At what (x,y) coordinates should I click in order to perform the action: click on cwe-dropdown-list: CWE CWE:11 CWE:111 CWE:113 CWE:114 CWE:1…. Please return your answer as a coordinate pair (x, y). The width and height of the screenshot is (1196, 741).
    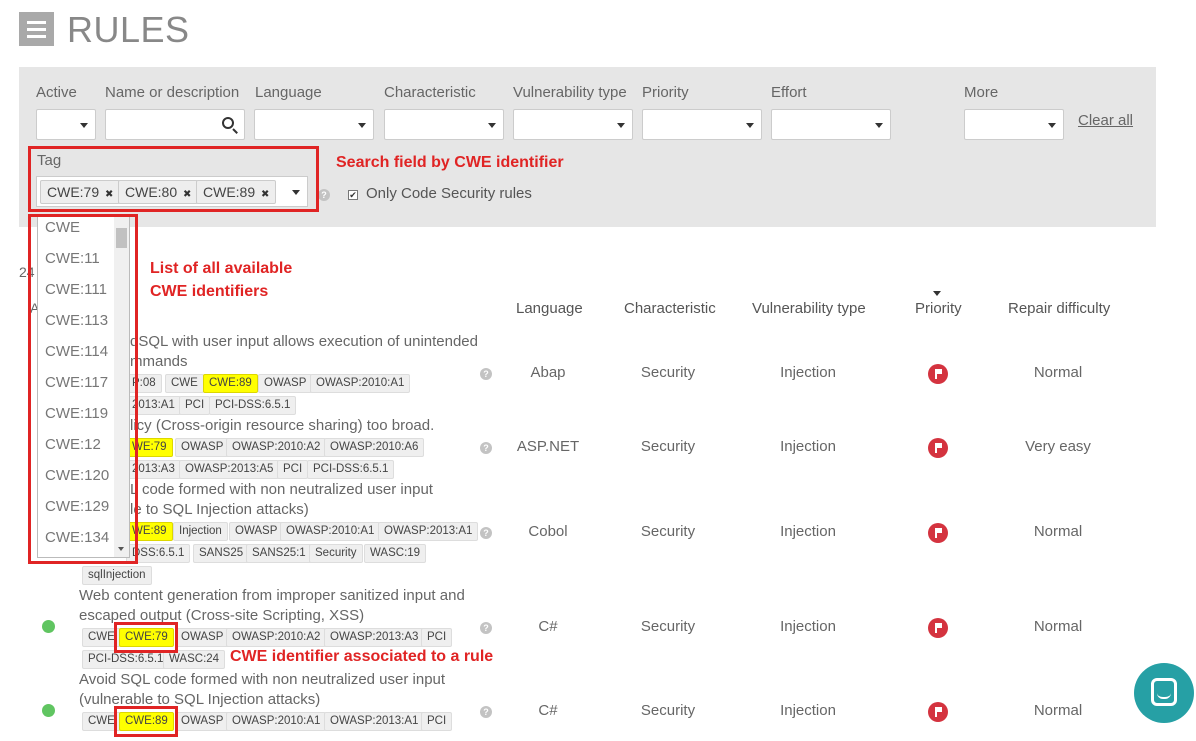
    Looking at the image, I should click on (83, 386).